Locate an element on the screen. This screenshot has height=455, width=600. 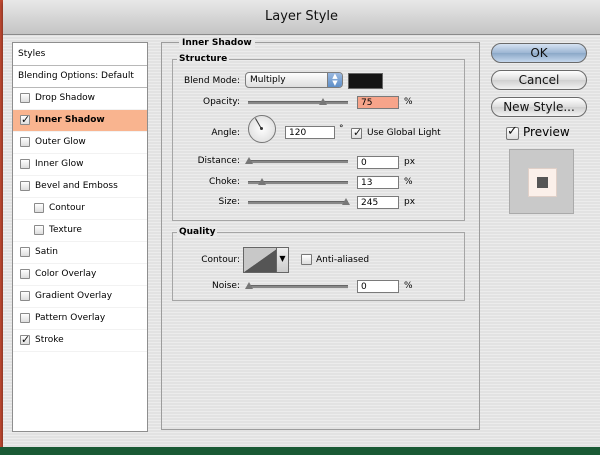
style-item-label: Contour is located at coordinates (67, 208).